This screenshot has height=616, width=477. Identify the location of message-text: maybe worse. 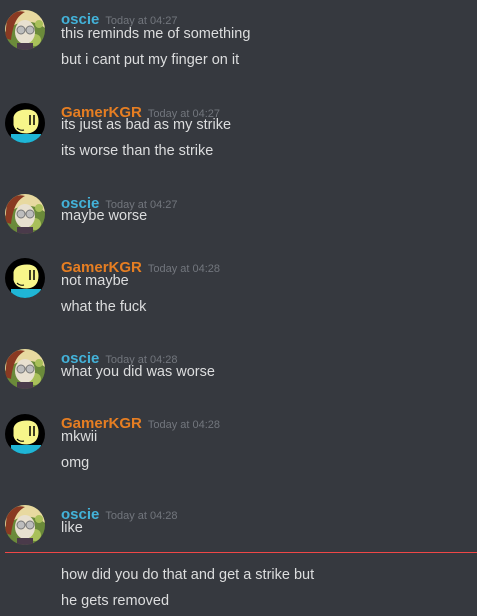
(104, 216).